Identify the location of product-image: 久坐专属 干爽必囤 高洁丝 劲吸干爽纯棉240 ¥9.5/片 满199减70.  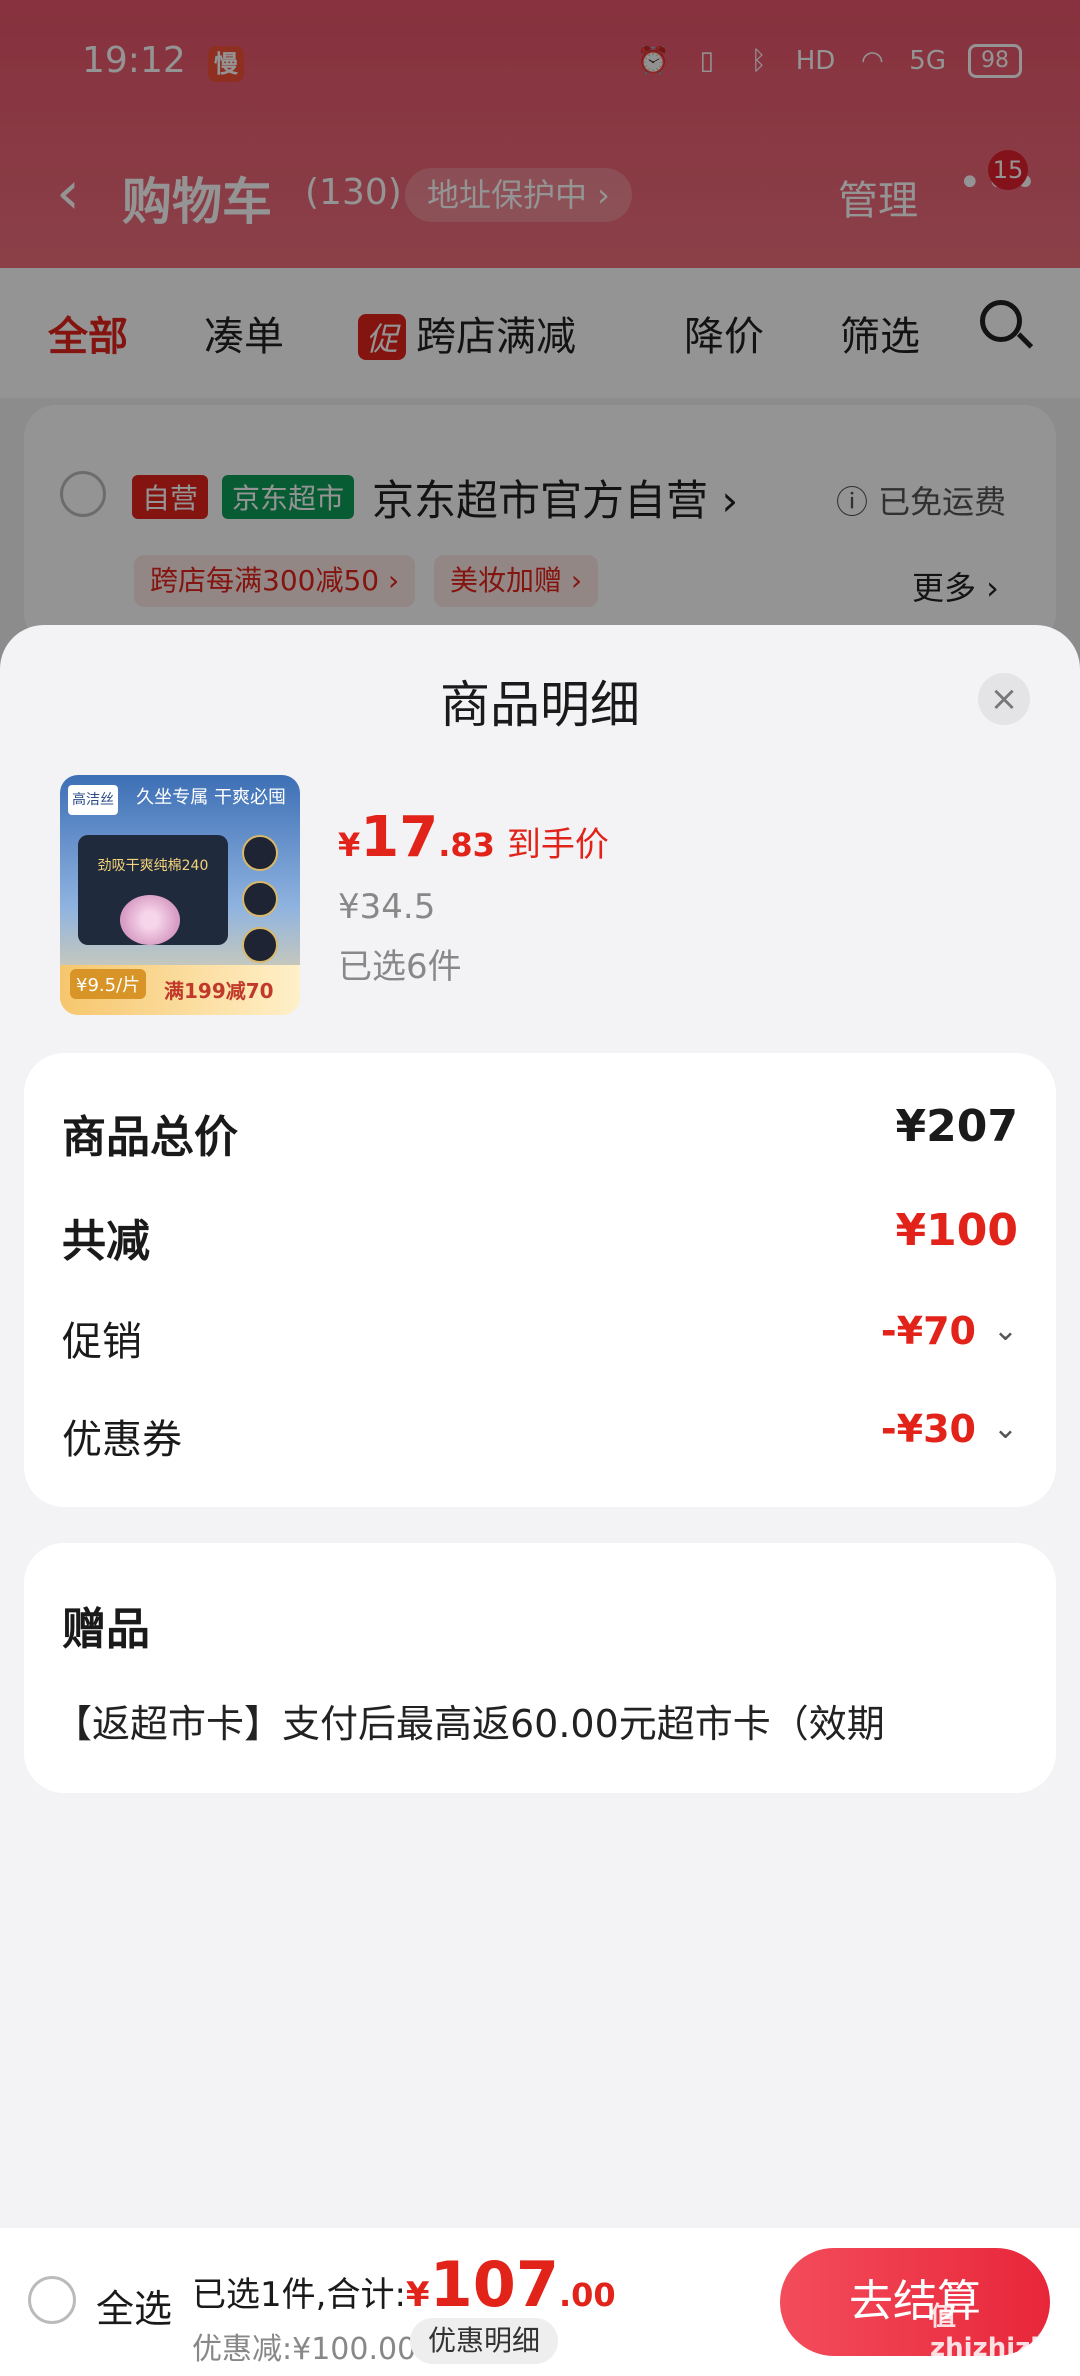
(180, 895).